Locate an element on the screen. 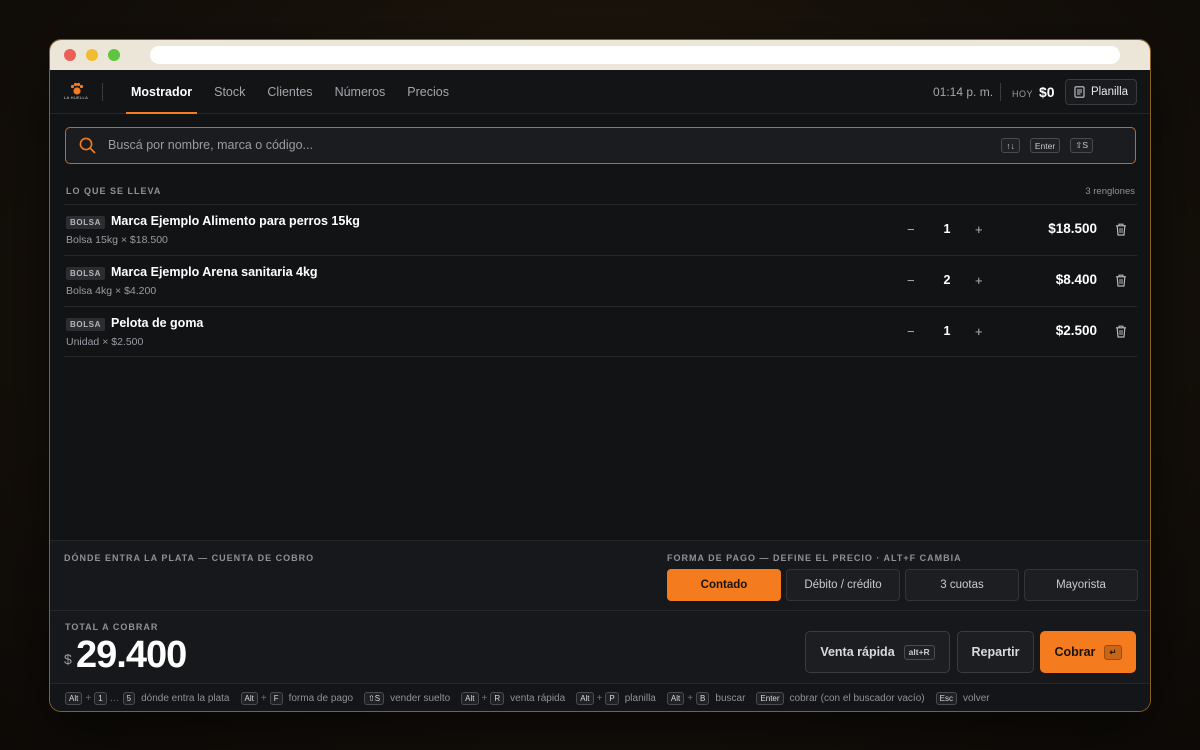  shortcut-quick-sale: Alt + R venta rápida is located at coordinates (513, 698).